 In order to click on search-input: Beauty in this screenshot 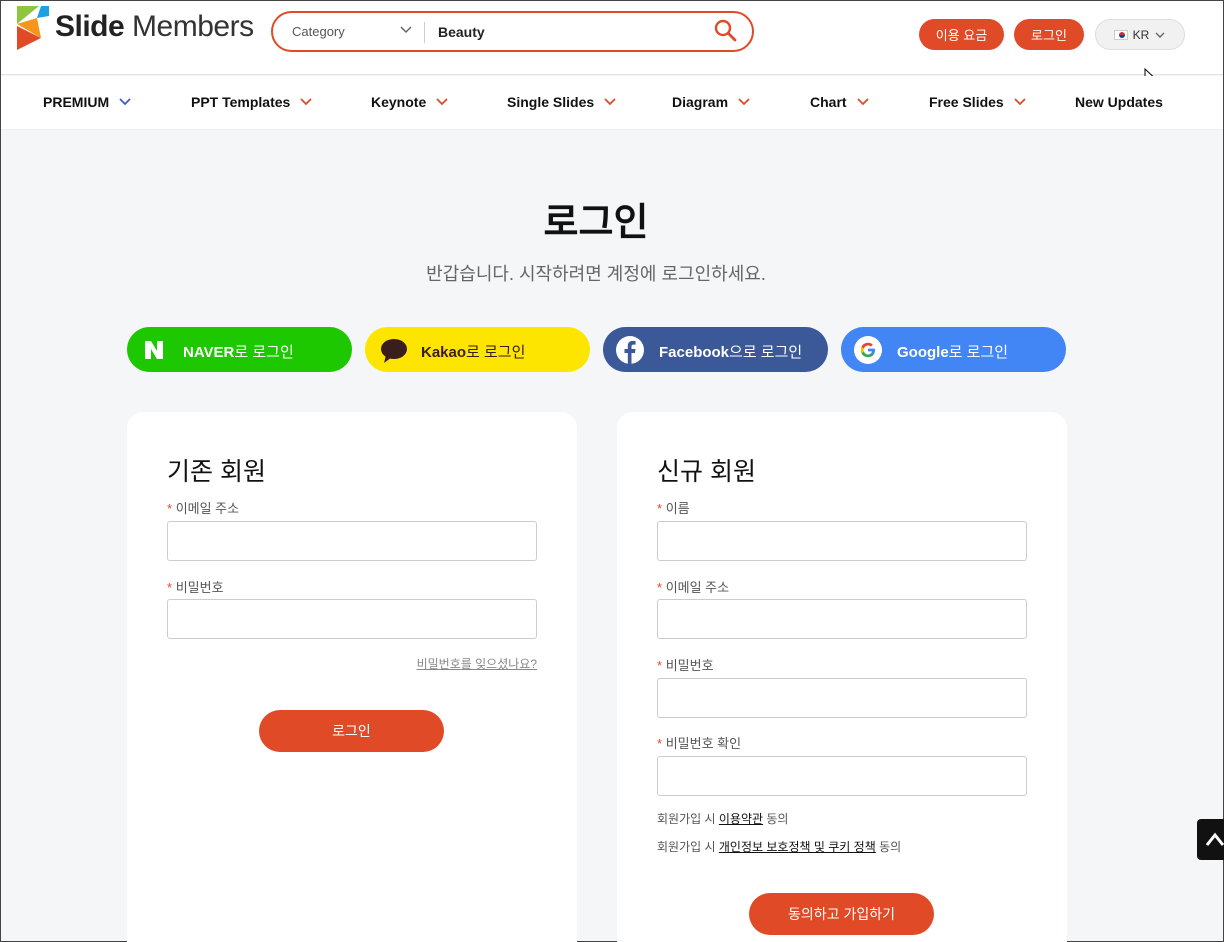, I will do `click(461, 32)`.